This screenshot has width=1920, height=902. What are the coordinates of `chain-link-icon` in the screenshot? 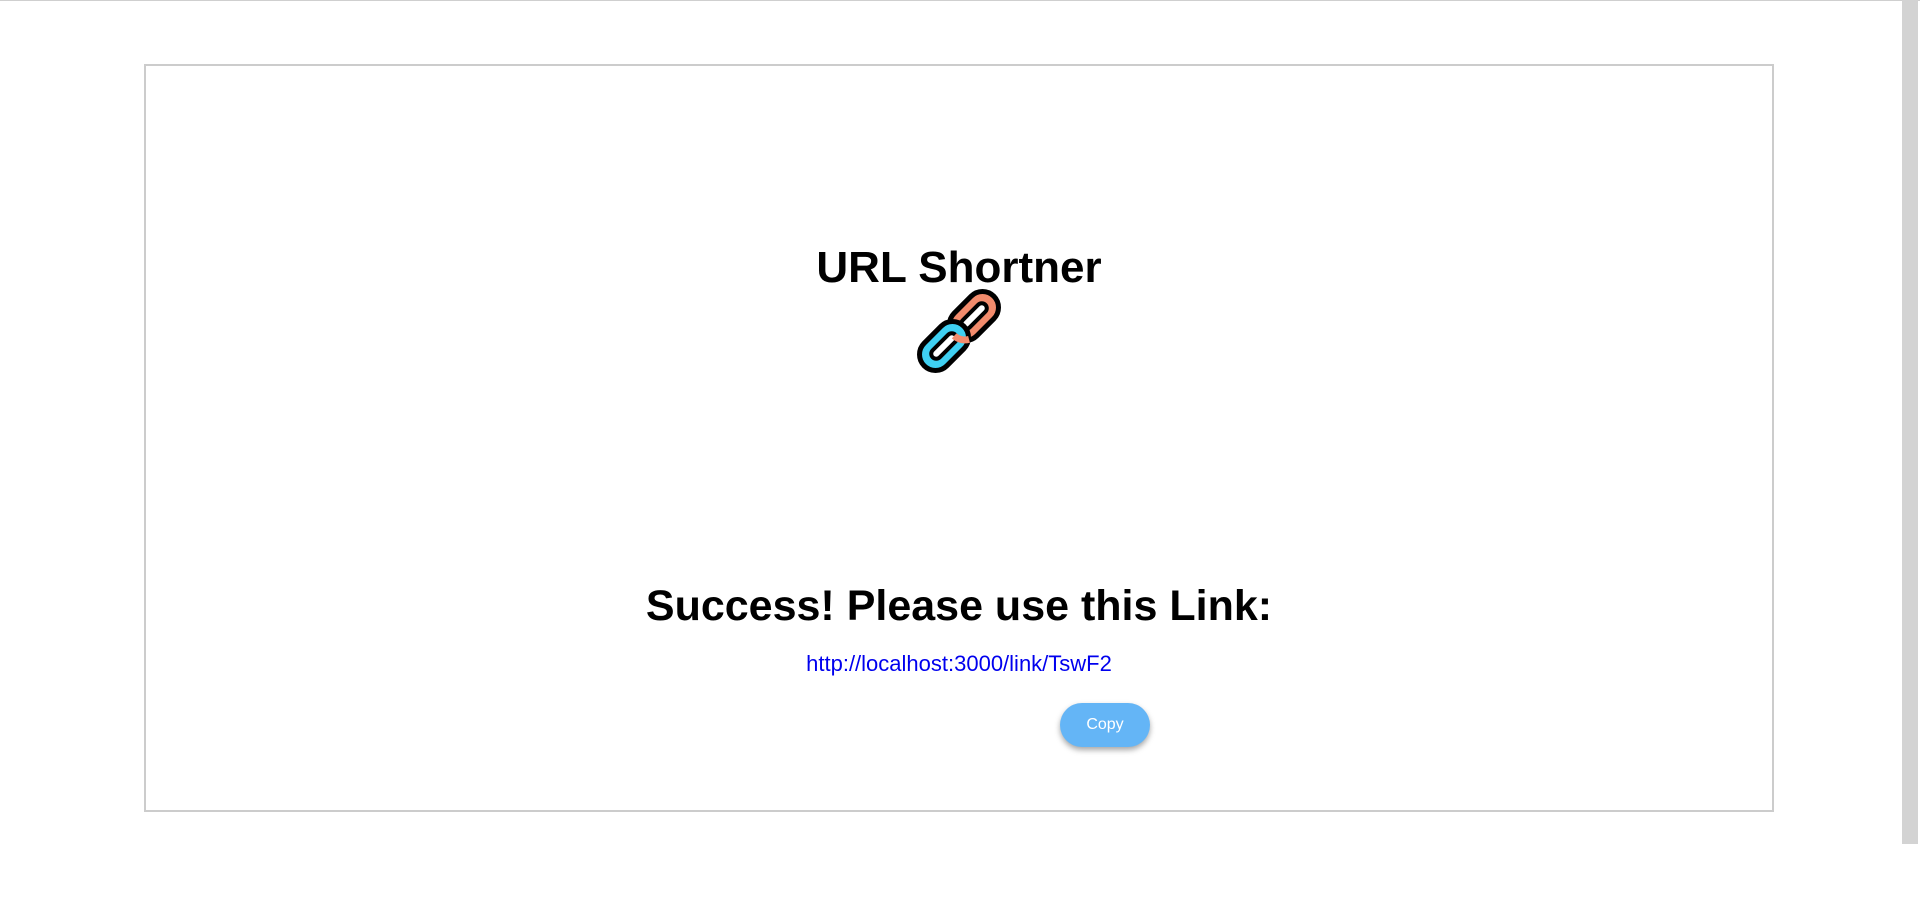 It's located at (959, 331).